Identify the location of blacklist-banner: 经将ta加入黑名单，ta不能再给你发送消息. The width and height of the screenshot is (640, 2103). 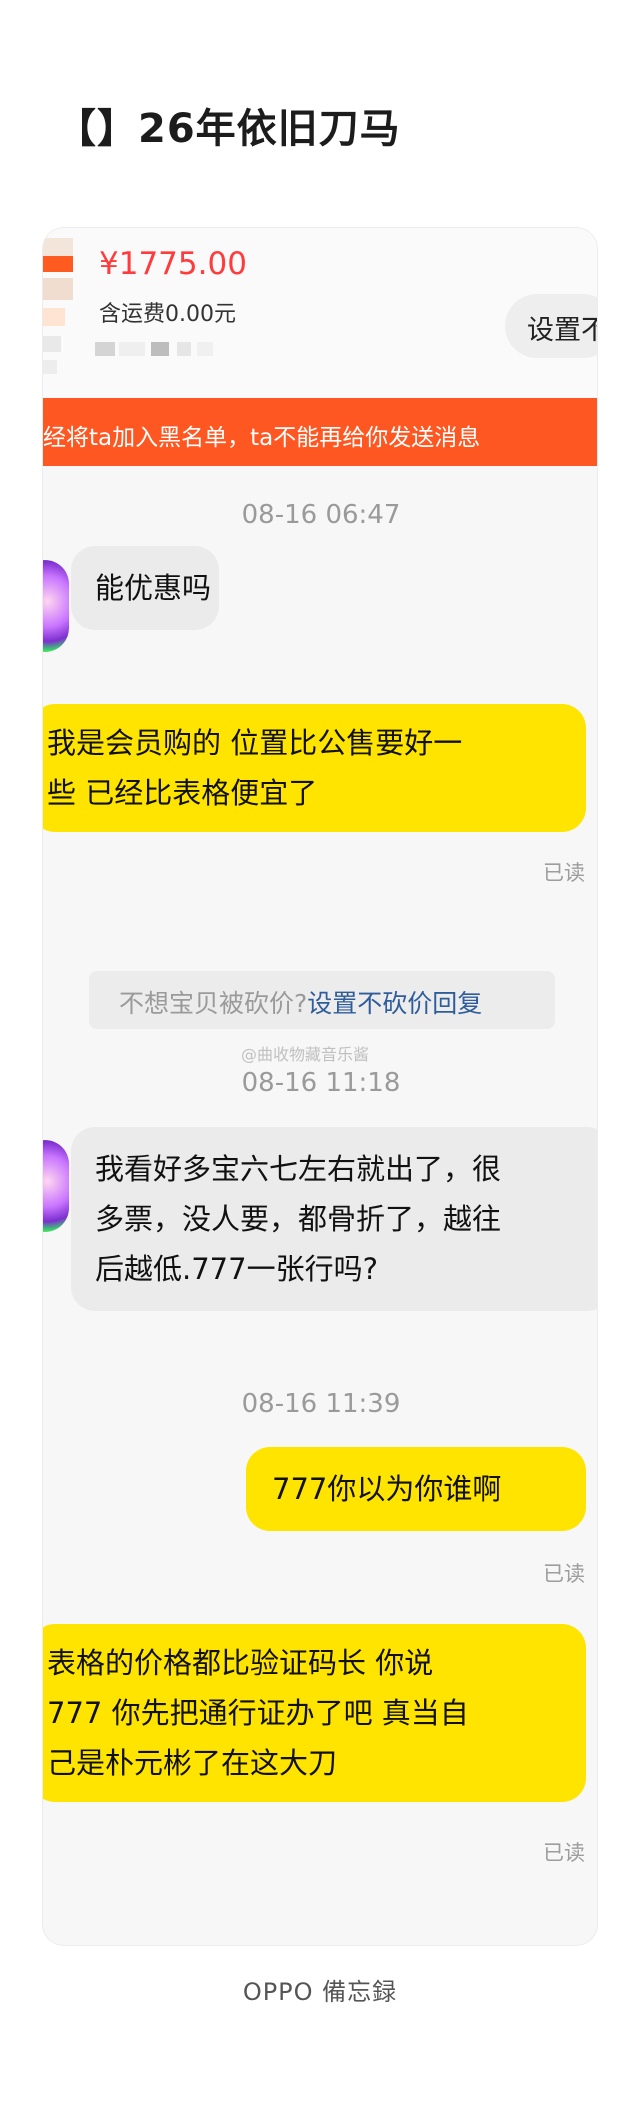
(320, 432).